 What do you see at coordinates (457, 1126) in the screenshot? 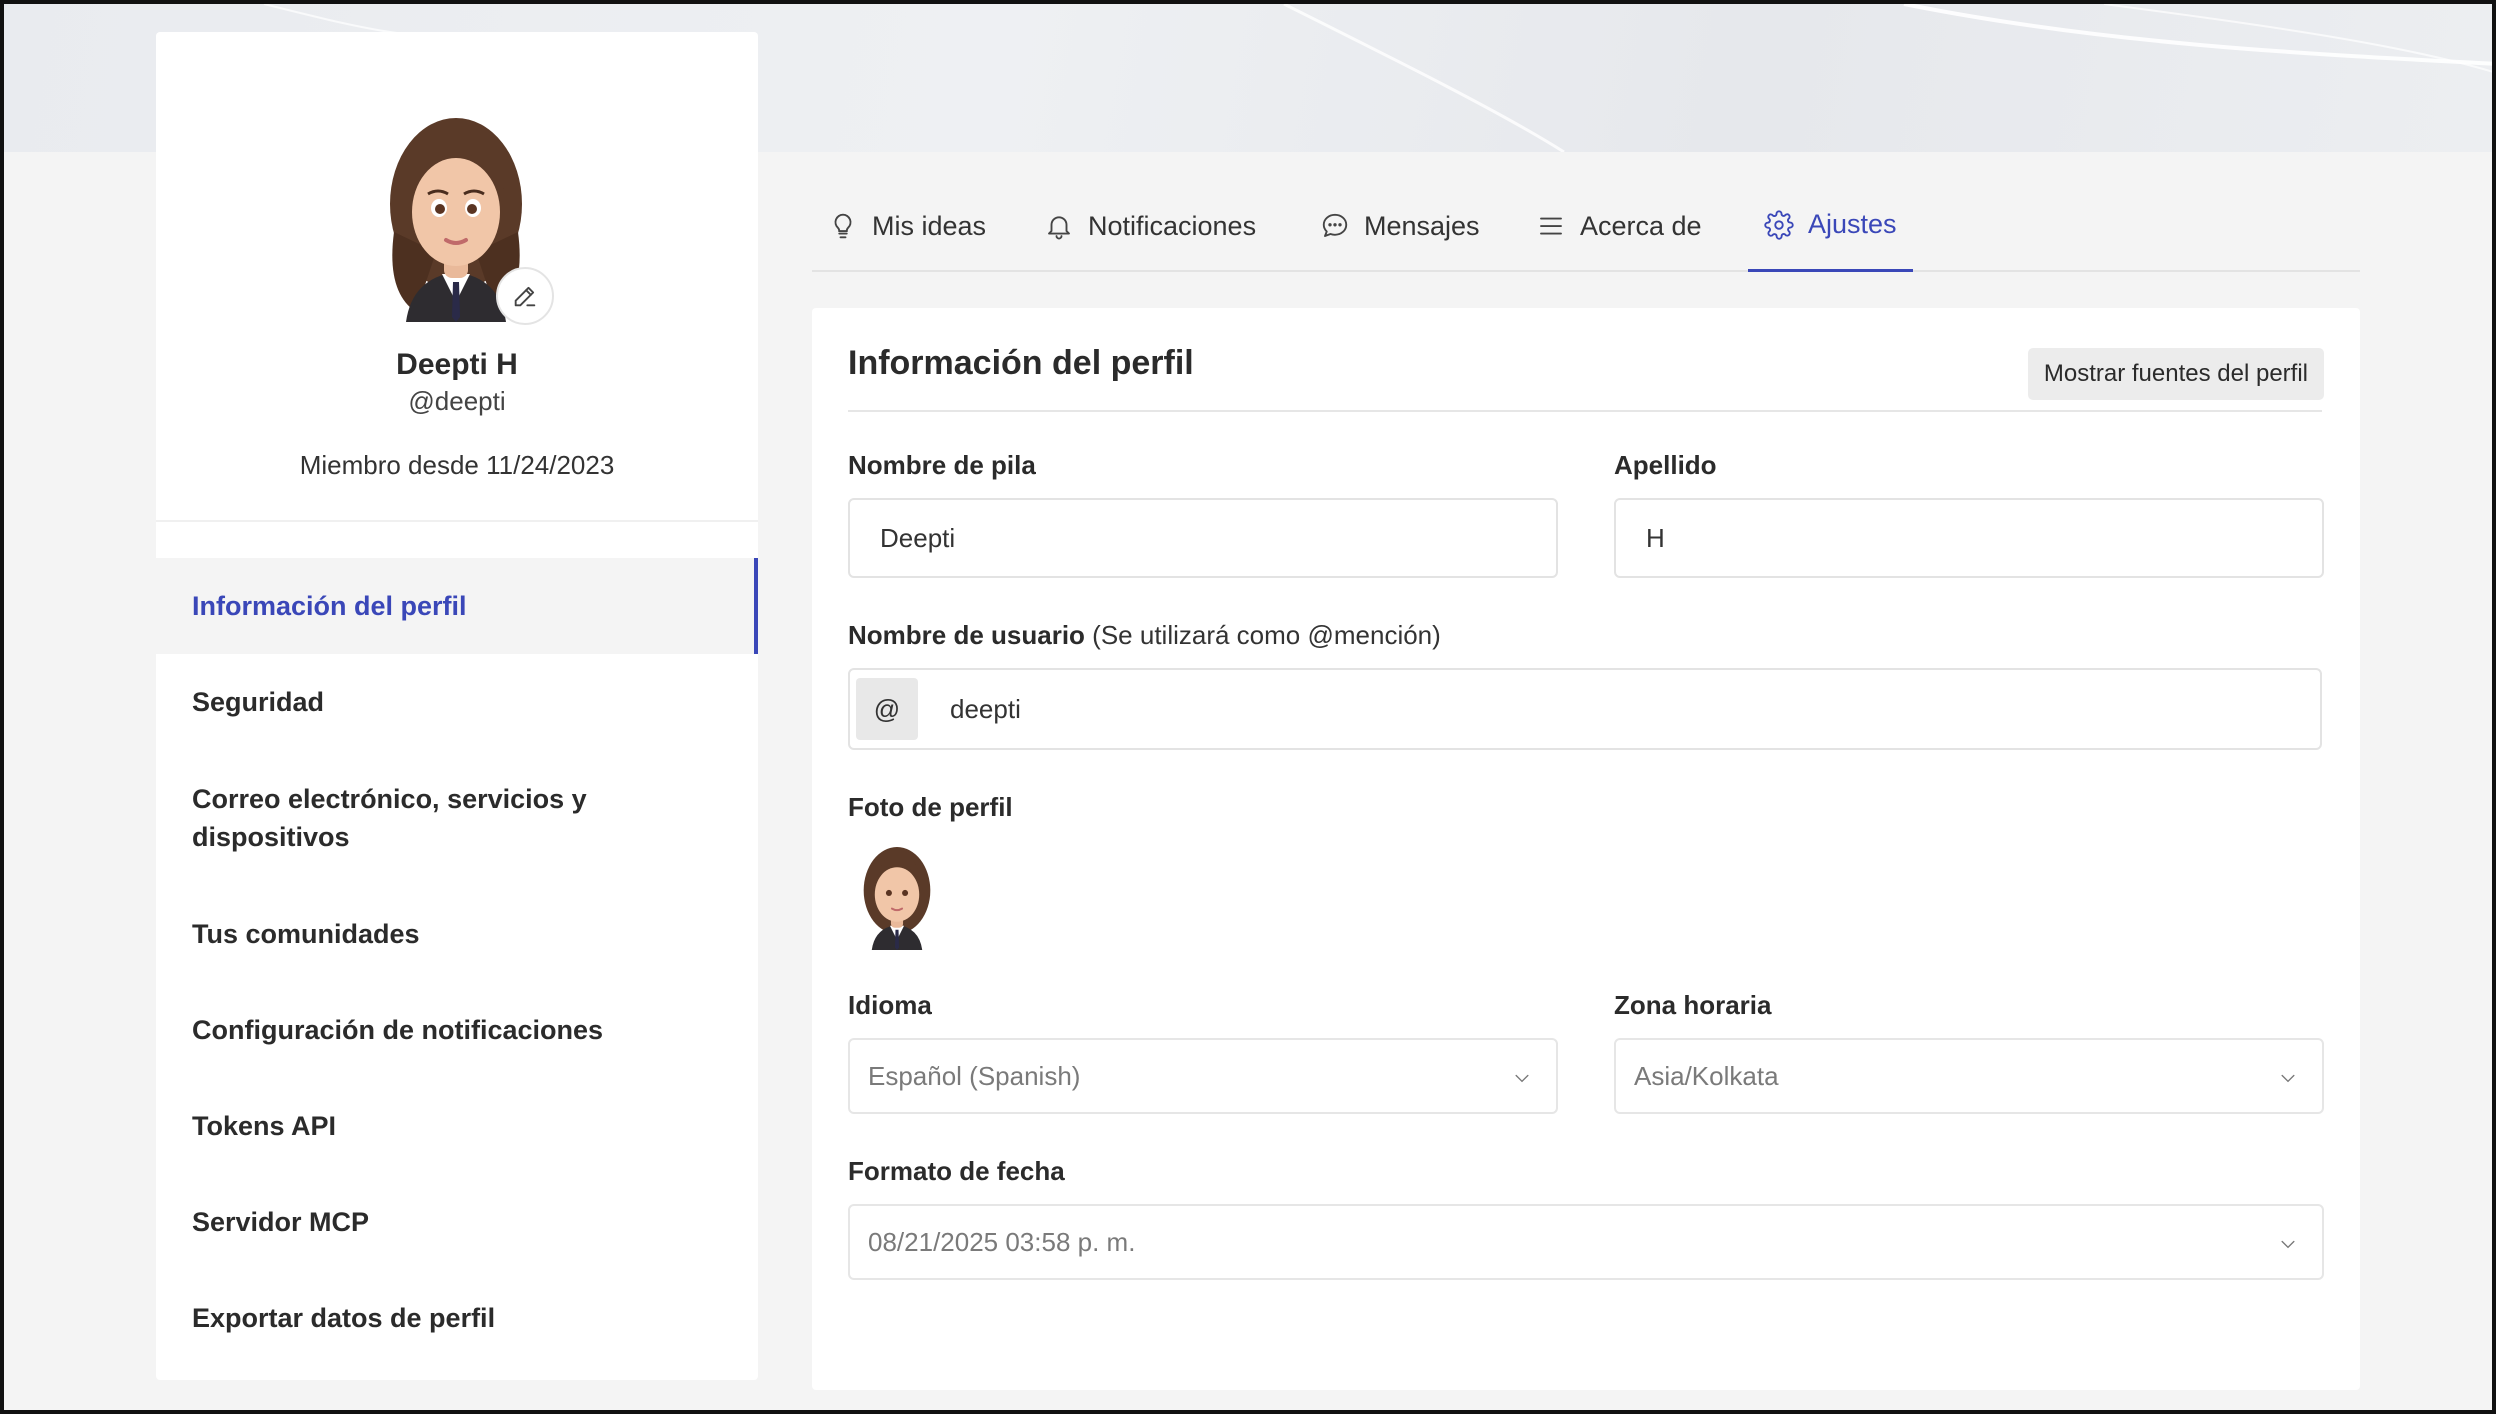
I see `sidebar-item-api-tokens: Tokens API` at bounding box center [457, 1126].